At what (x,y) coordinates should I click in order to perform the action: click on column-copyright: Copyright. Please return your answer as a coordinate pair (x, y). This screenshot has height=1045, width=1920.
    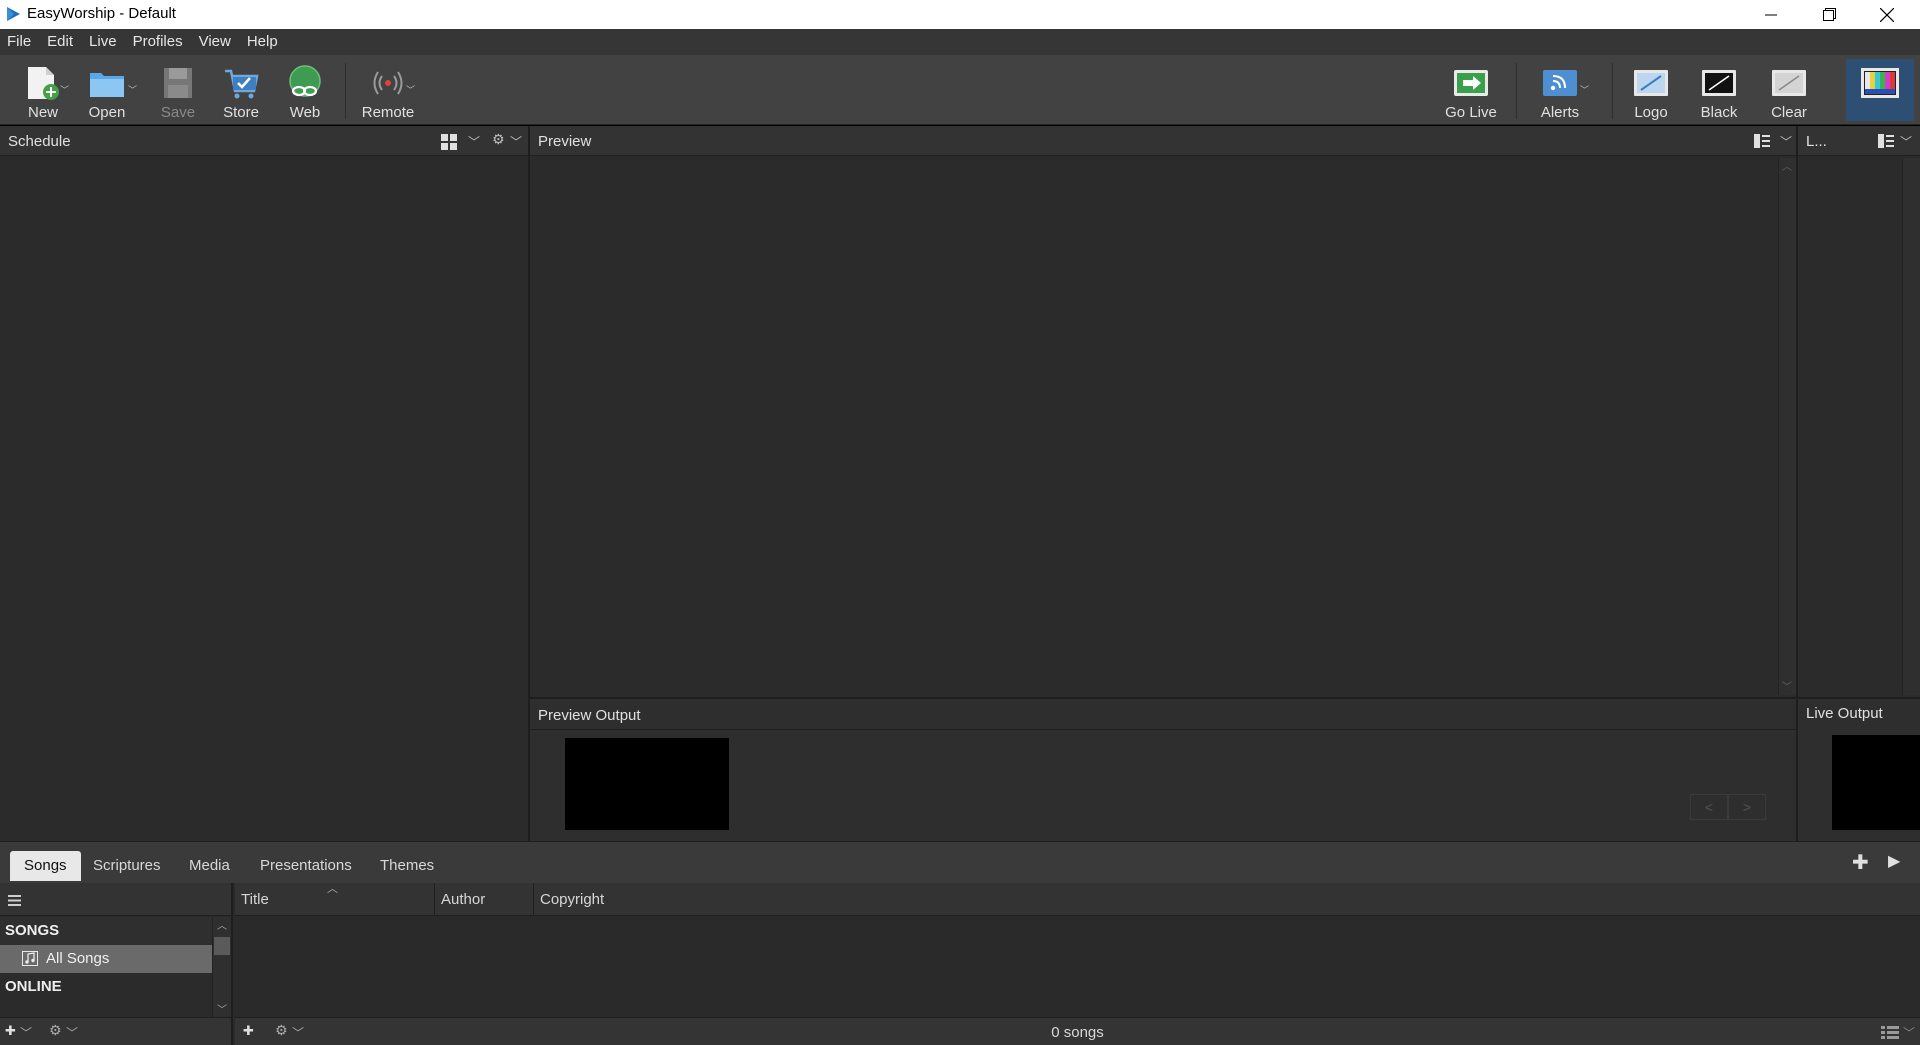
    Looking at the image, I should click on (1227, 899).